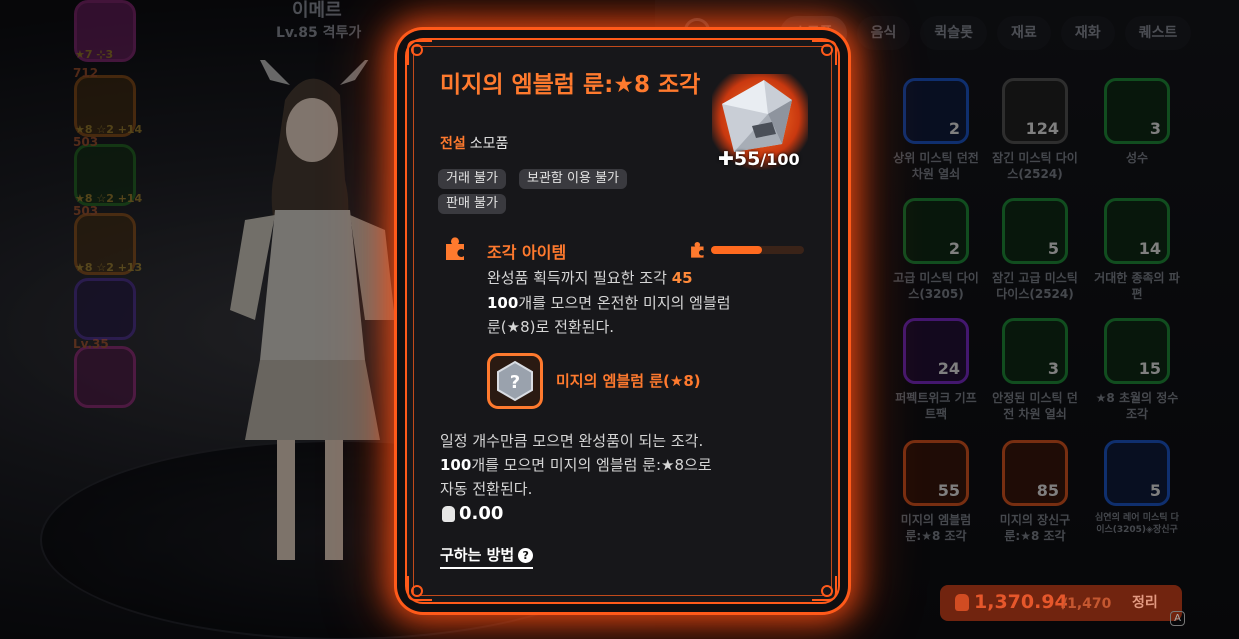  I want to click on convert-count: 100, so click(503, 303).